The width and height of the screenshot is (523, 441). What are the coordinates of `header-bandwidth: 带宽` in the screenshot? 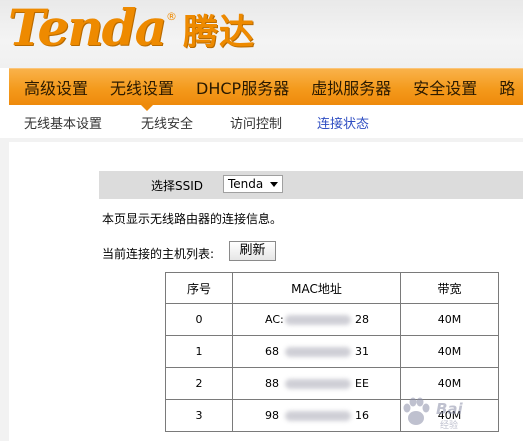 It's located at (449, 288).